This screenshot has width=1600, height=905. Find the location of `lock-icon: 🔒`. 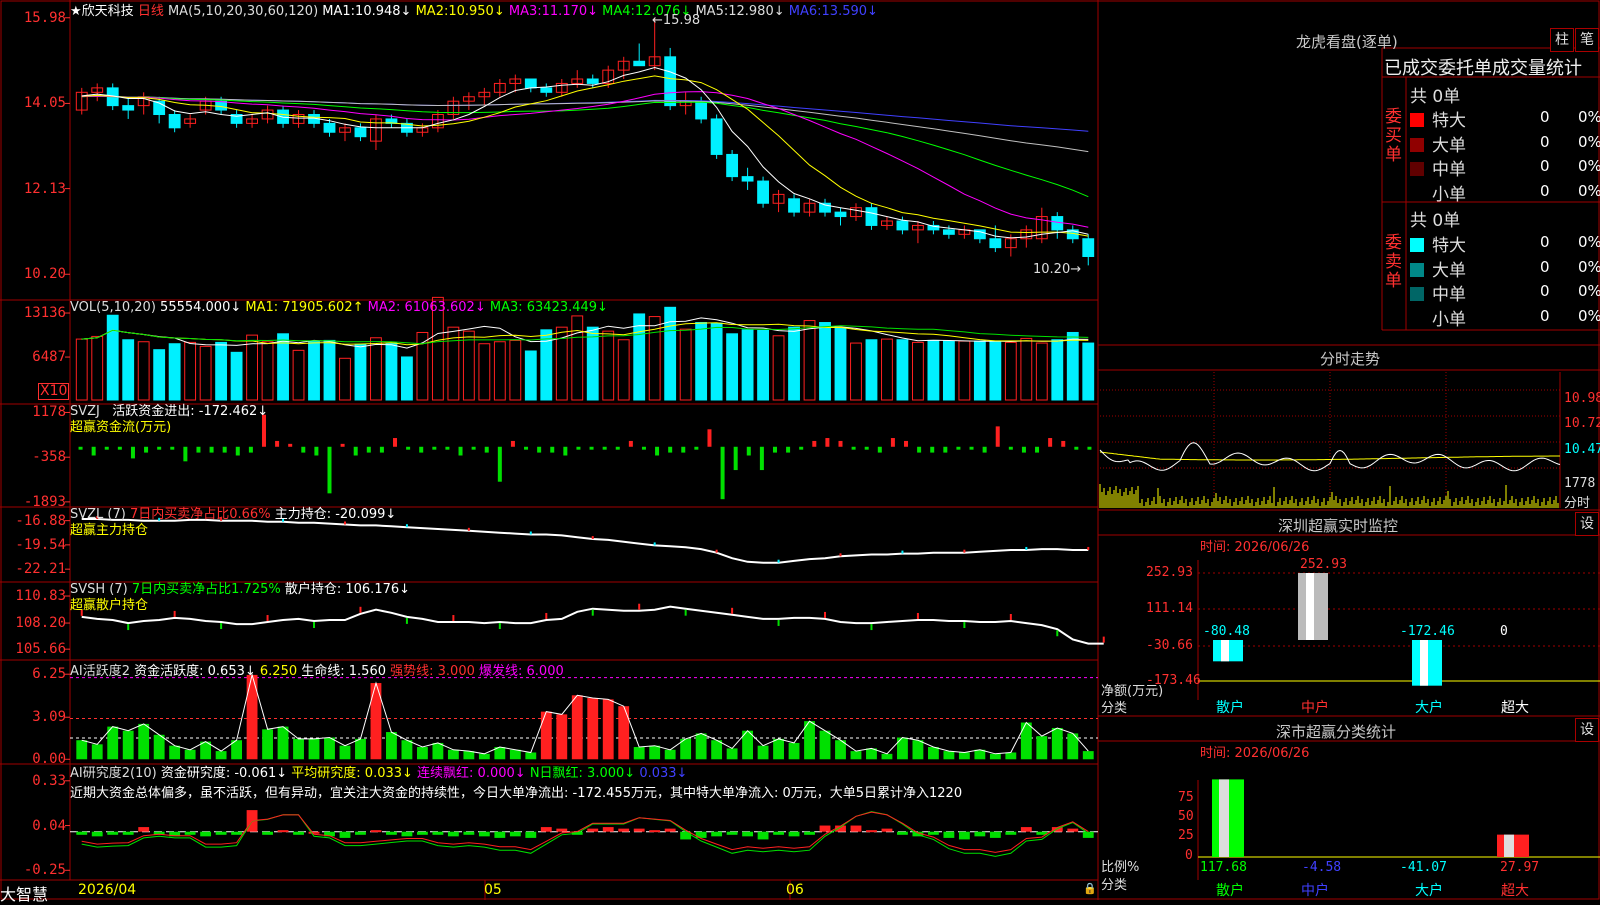

lock-icon: 🔒 is located at coordinates (1090, 888).